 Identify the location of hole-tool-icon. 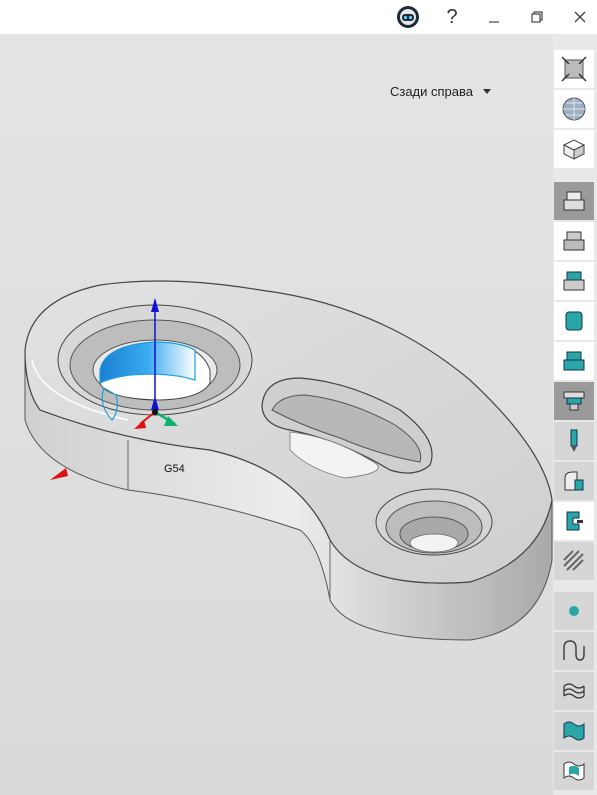
(574, 401).